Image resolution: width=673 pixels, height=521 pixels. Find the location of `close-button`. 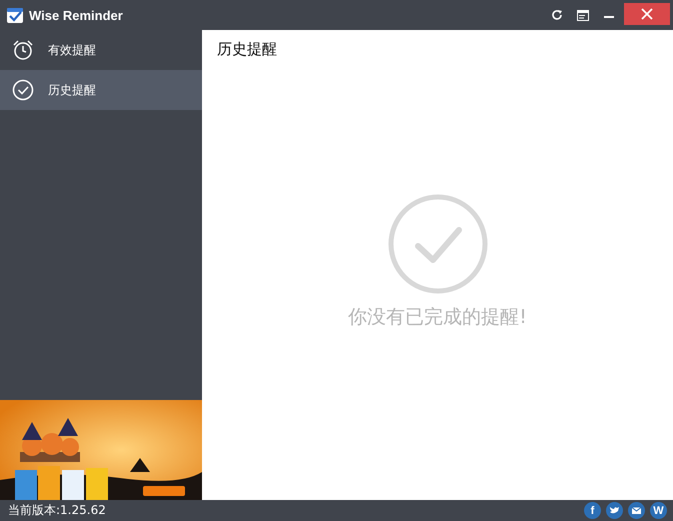

close-button is located at coordinates (647, 14).